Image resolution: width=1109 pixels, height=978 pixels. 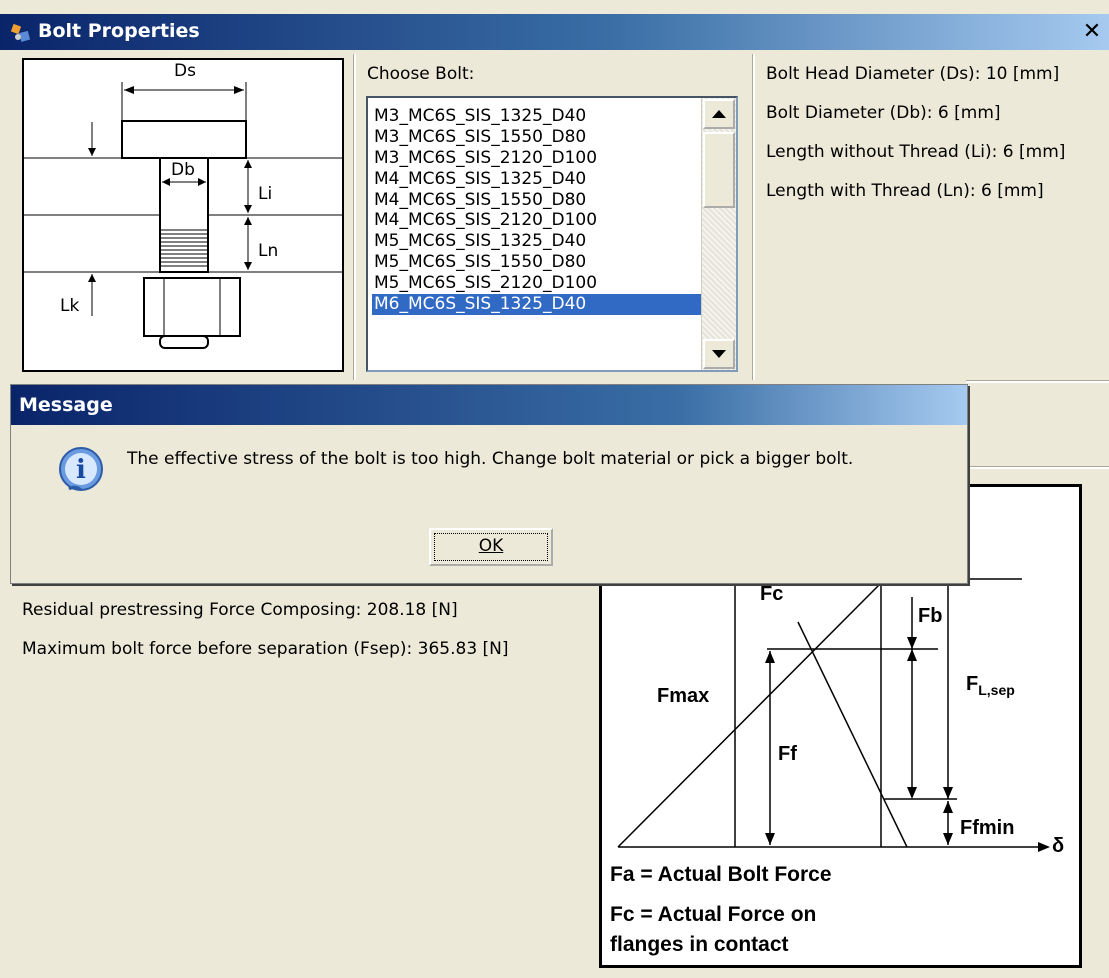 What do you see at coordinates (540, 158) in the screenshot?
I see `list-item: M3_MC6S_SIS_2120_D100` at bounding box center [540, 158].